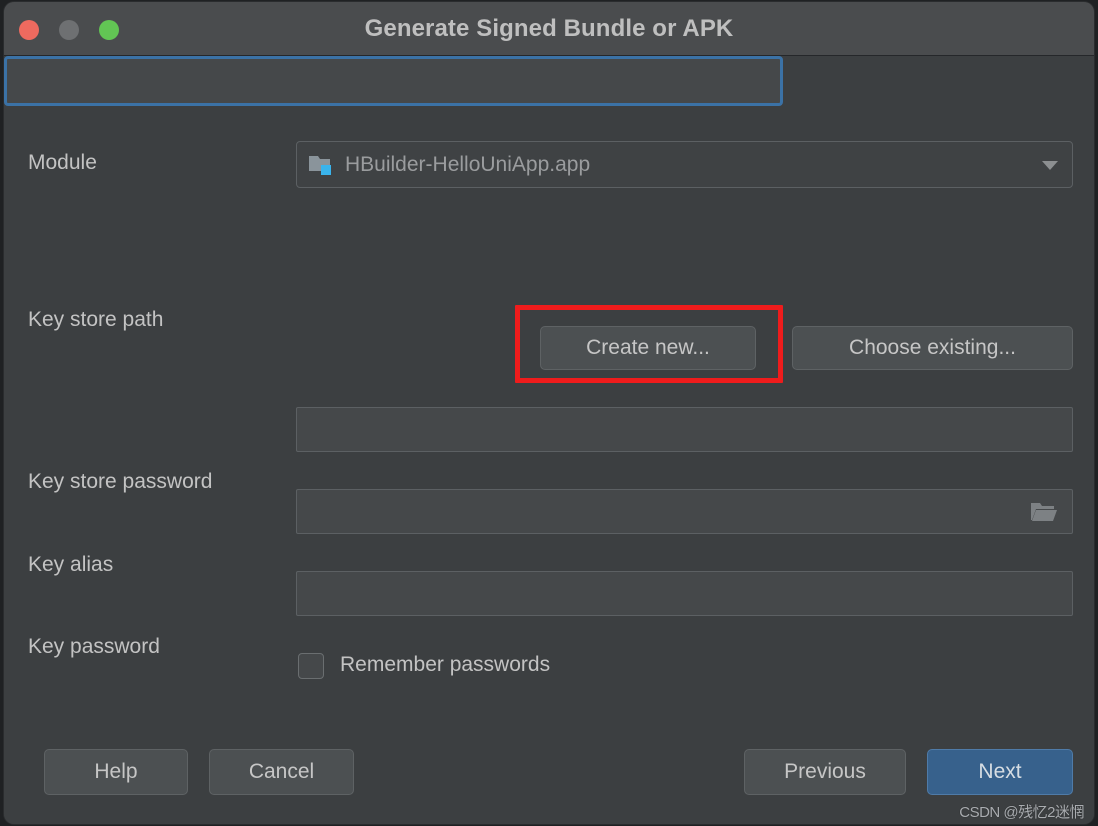 The height and width of the screenshot is (826, 1098). Describe the element at coordinates (321, 165) in the screenshot. I see `module-folder-icon` at that location.